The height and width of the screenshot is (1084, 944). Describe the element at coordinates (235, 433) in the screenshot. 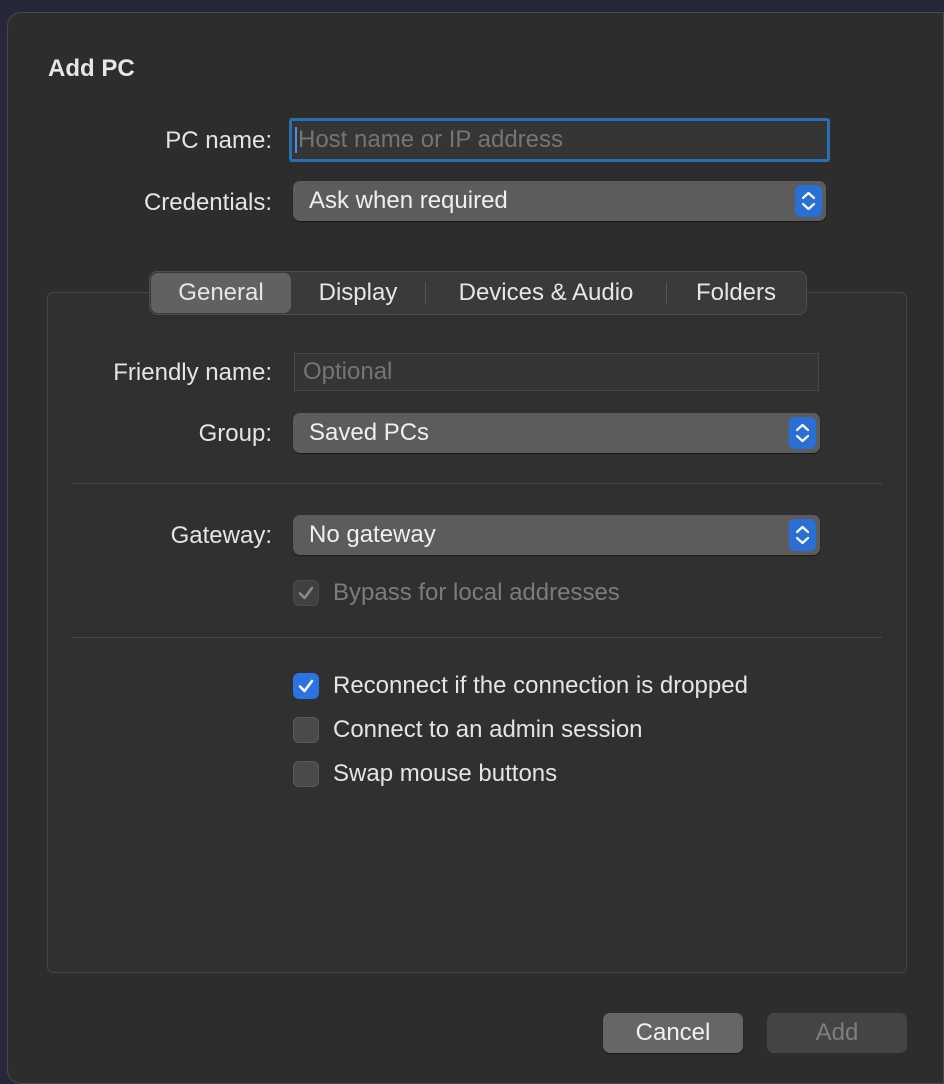

I see `group-label: Group:` at that location.